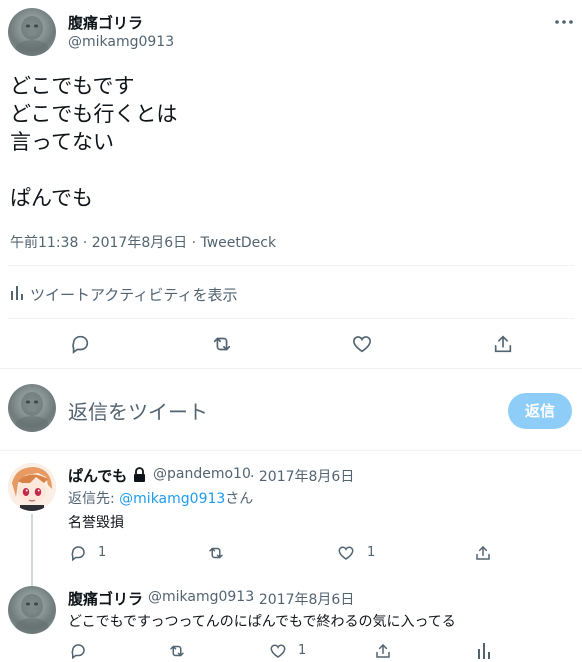  I want to click on reply-to-handle-link: @mikamg0913, so click(172, 499).